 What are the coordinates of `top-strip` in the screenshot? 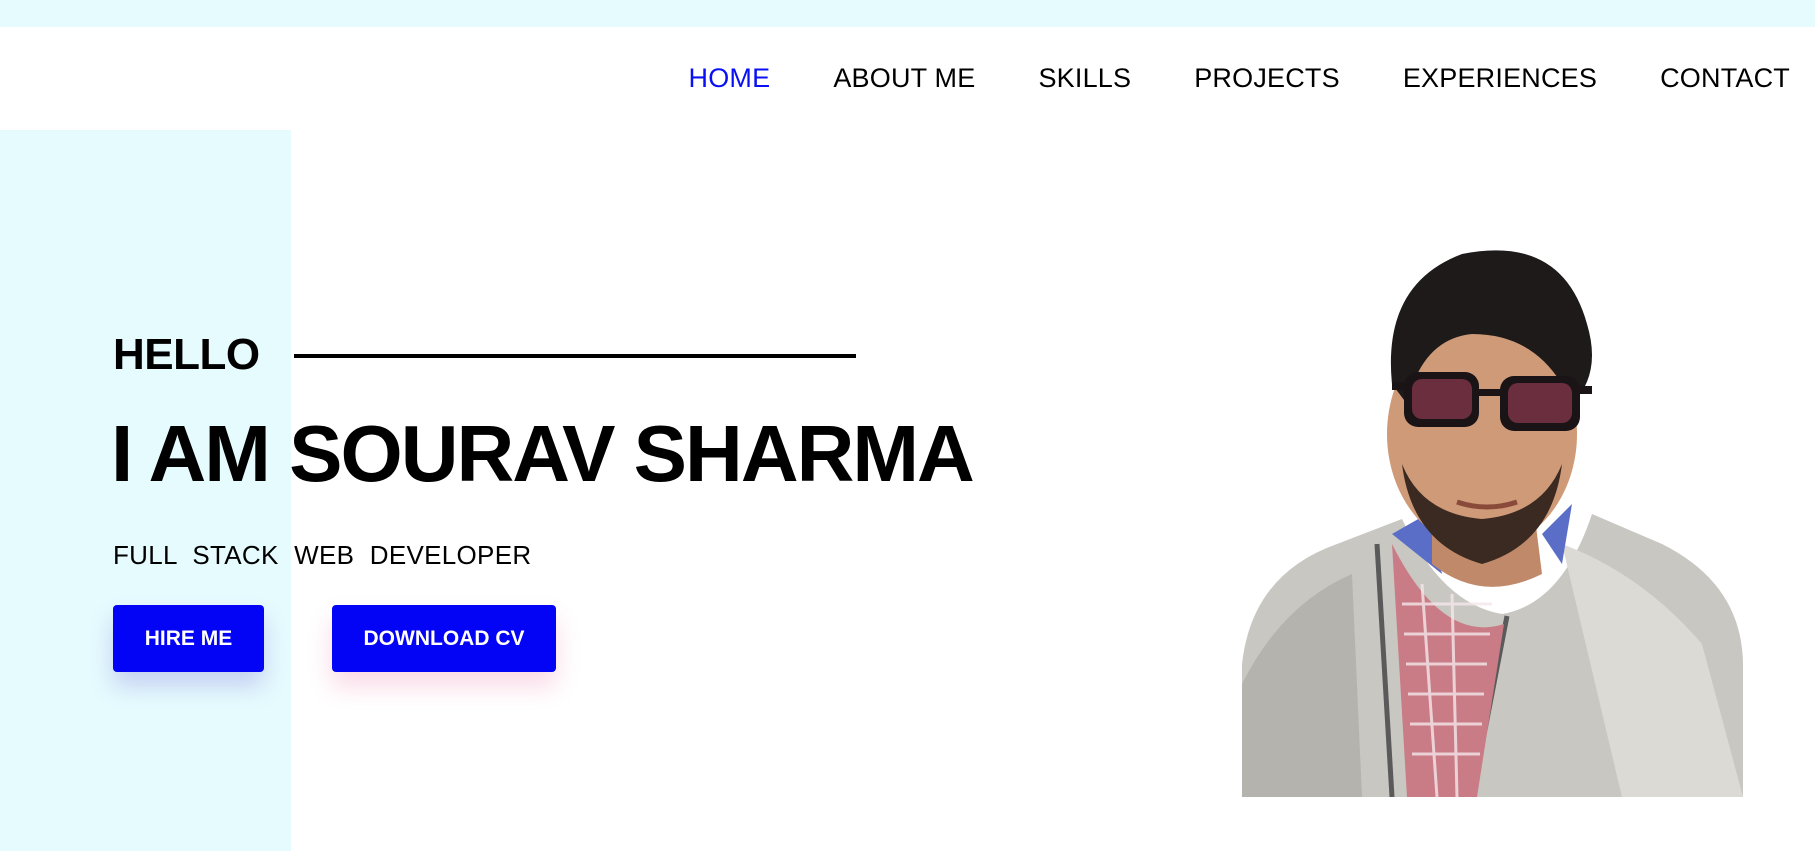 It's located at (907, 13).